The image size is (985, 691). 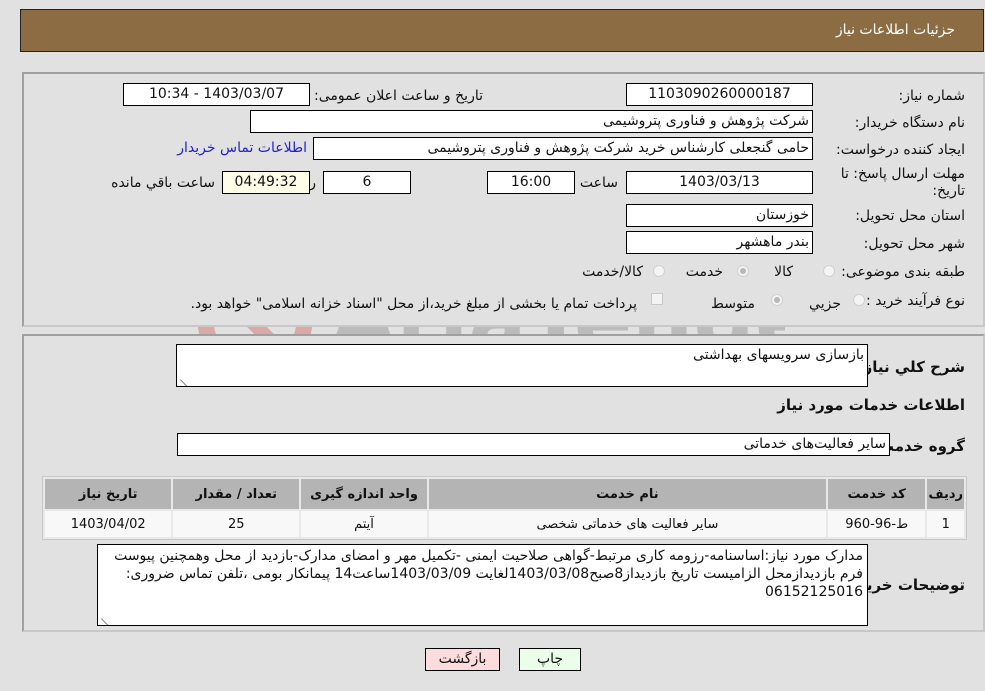 I want to click on col-row-number: ردیف, so click(x=945, y=494).